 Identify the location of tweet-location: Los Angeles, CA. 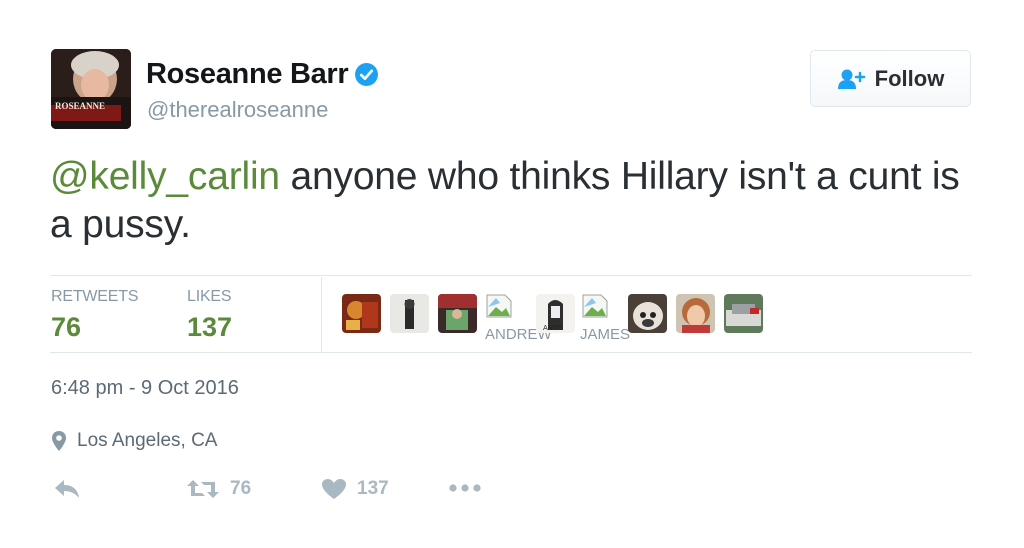
(134, 441).